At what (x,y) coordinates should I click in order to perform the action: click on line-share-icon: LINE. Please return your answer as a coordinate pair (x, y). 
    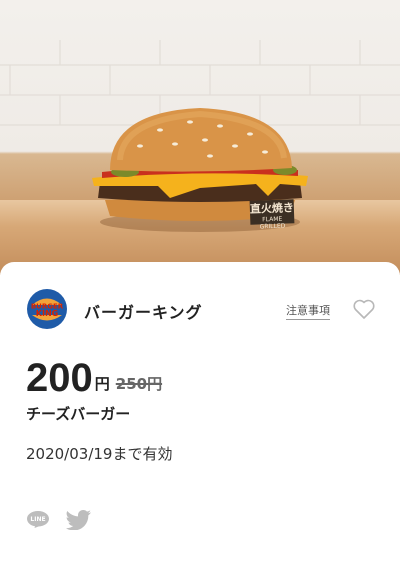
    Looking at the image, I should click on (38, 519).